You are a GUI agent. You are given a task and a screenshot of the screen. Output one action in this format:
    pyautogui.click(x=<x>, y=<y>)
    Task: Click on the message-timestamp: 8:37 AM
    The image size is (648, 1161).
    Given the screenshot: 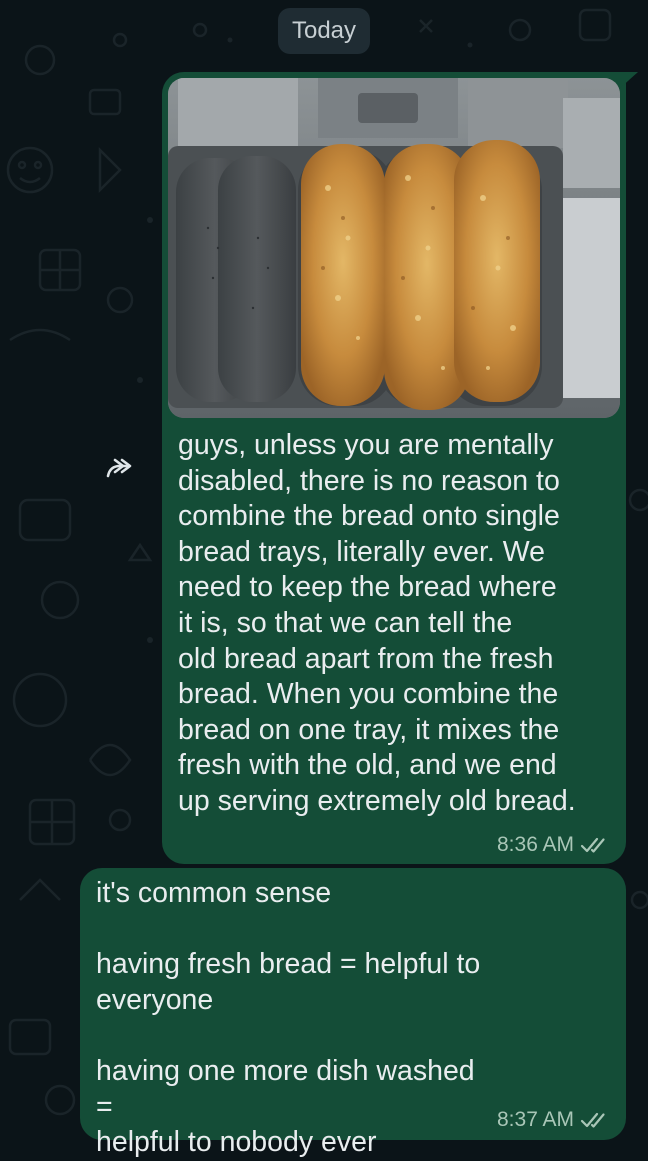 What is the action you would take?
    pyautogui.click(x=536, y=1119)
    